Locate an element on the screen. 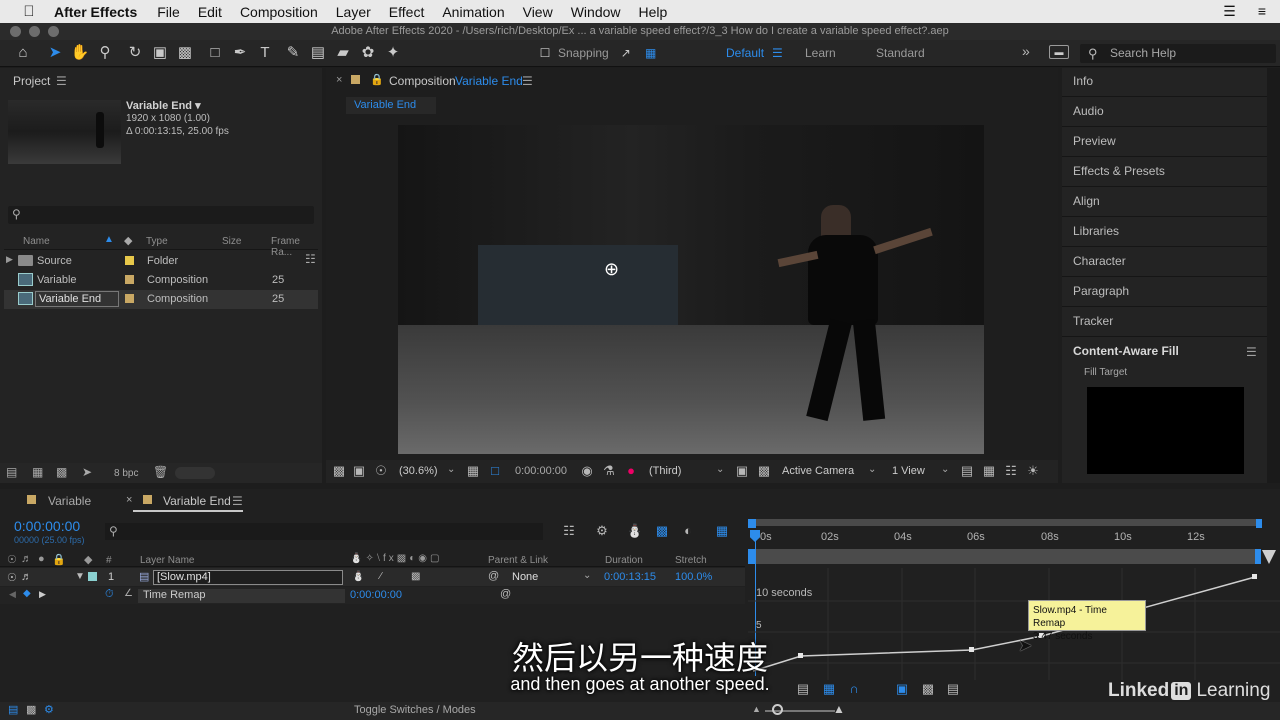 This screenshot has height=720, width=1280. audio-on-icon: ♬ is located at coordinates (26, 577).